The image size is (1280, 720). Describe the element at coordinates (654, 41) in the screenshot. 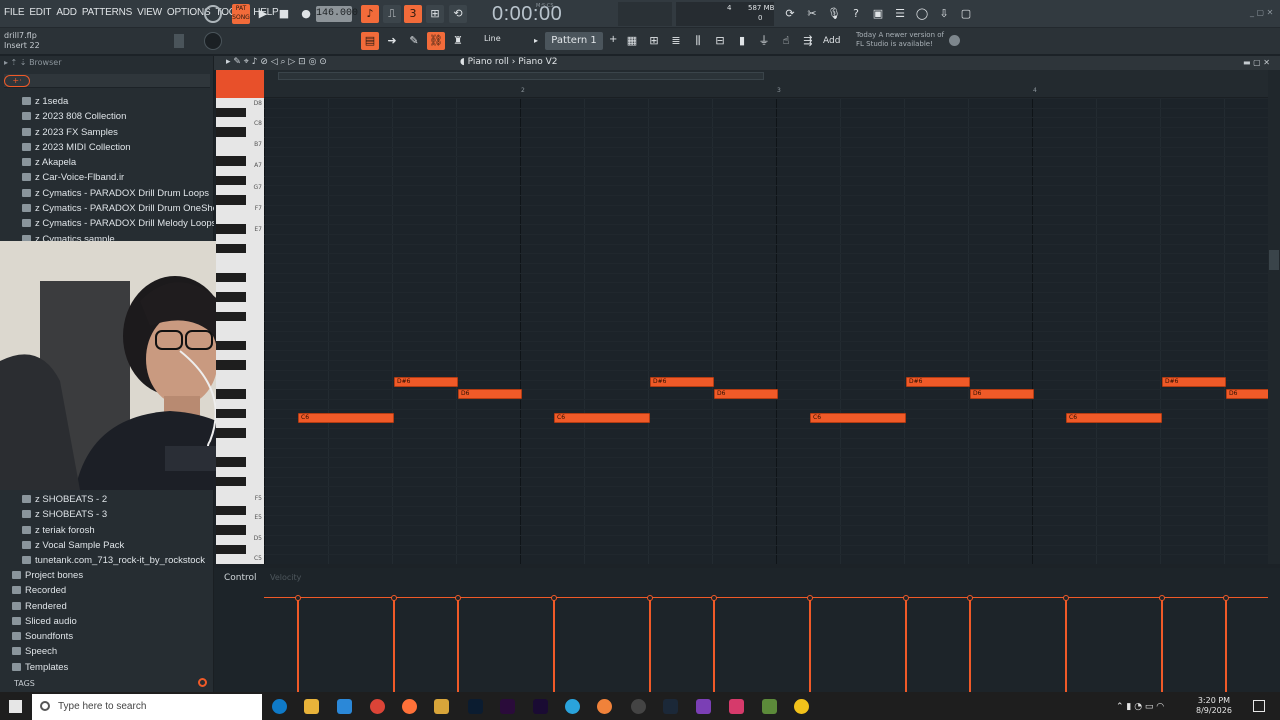

I see `piano-roll-icon: ⊞` at that location.